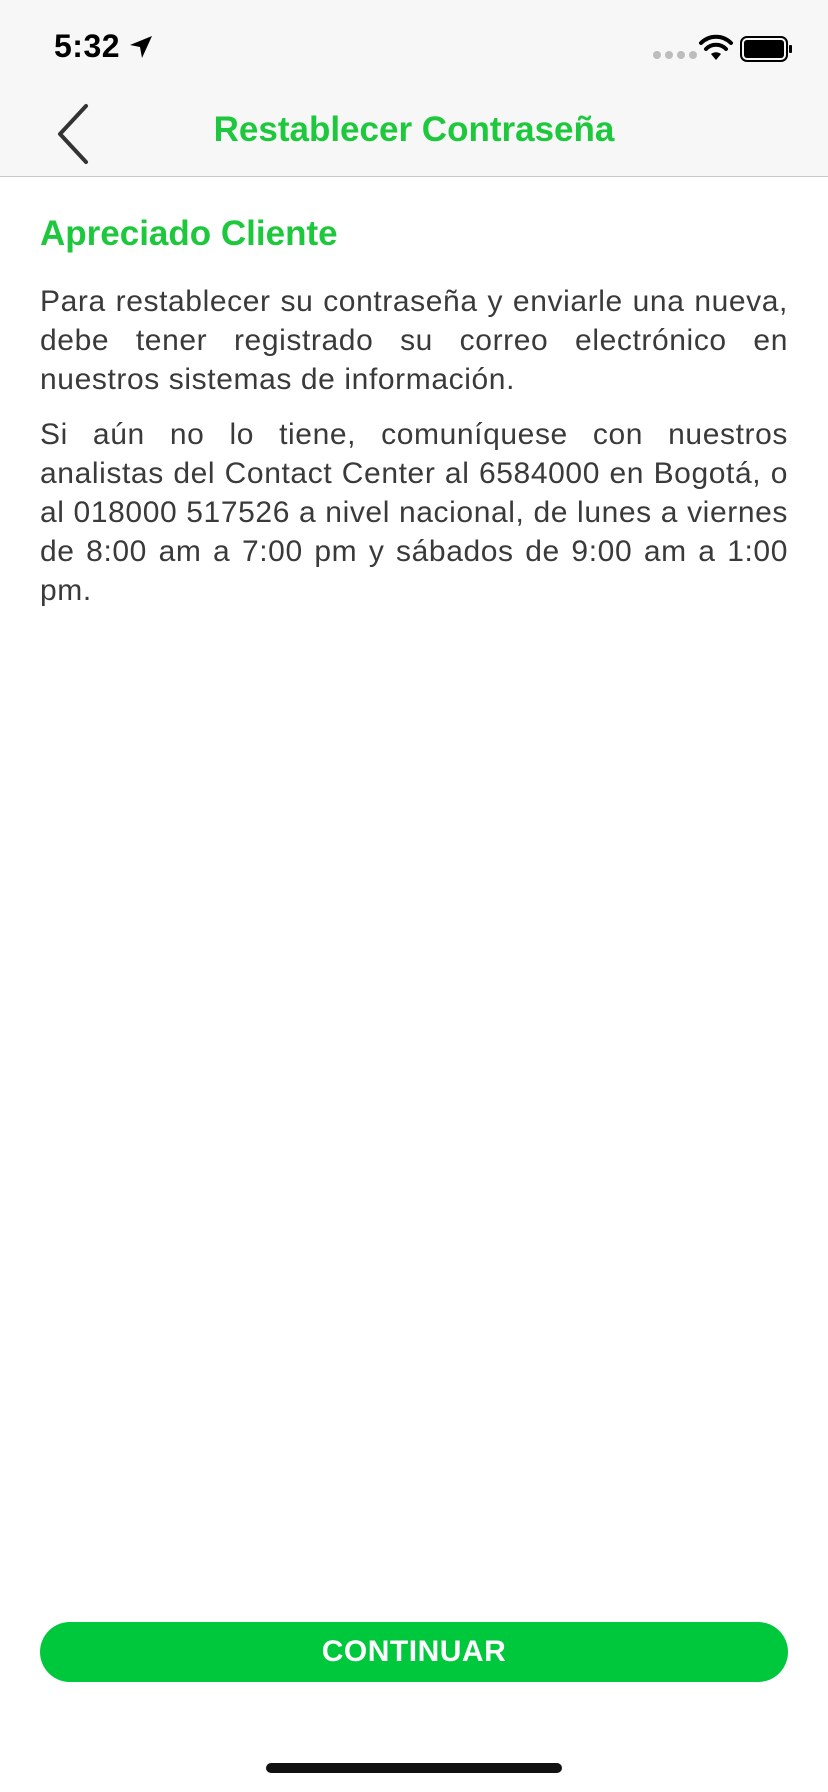 The height and width of the screenshot is (1792, 828). What do you see at coordinates (141, 47) in the screenshot?
I see `location-arrow-icon` at bounding box center [141, 47].